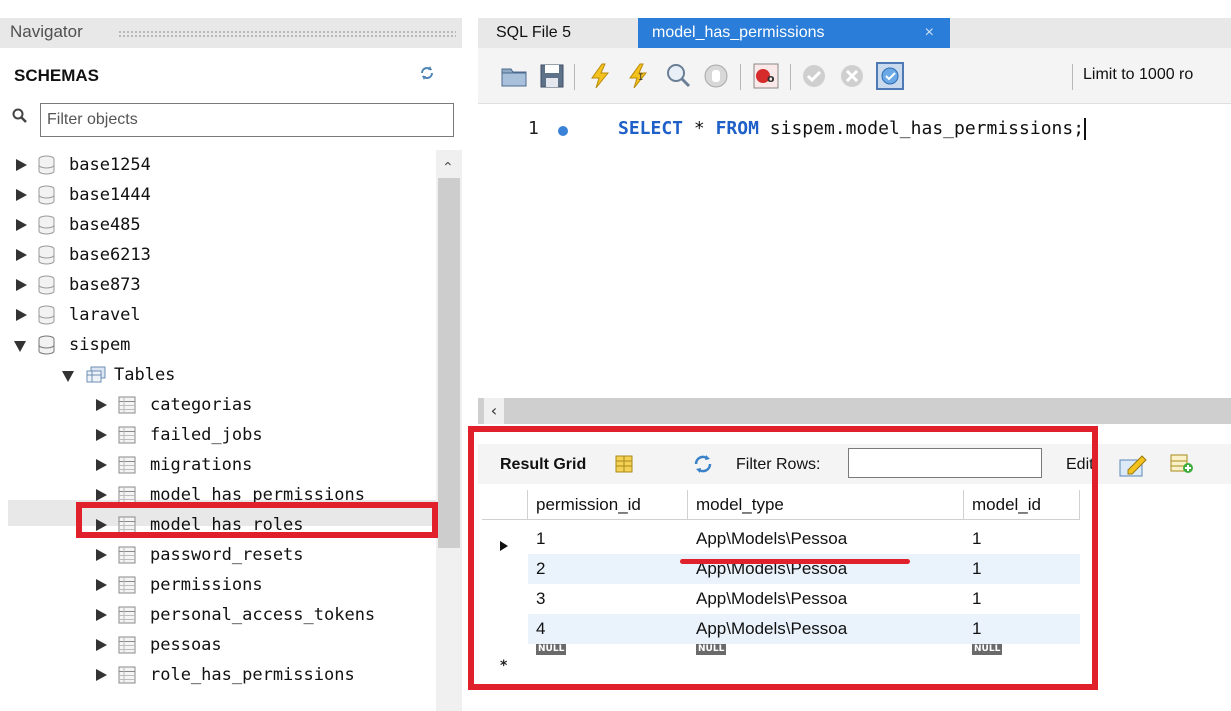 The image size is (1231, 711). Describe the element at coordinates (173, 405) in the screenshot. I see `table-item: categorias` at that location.